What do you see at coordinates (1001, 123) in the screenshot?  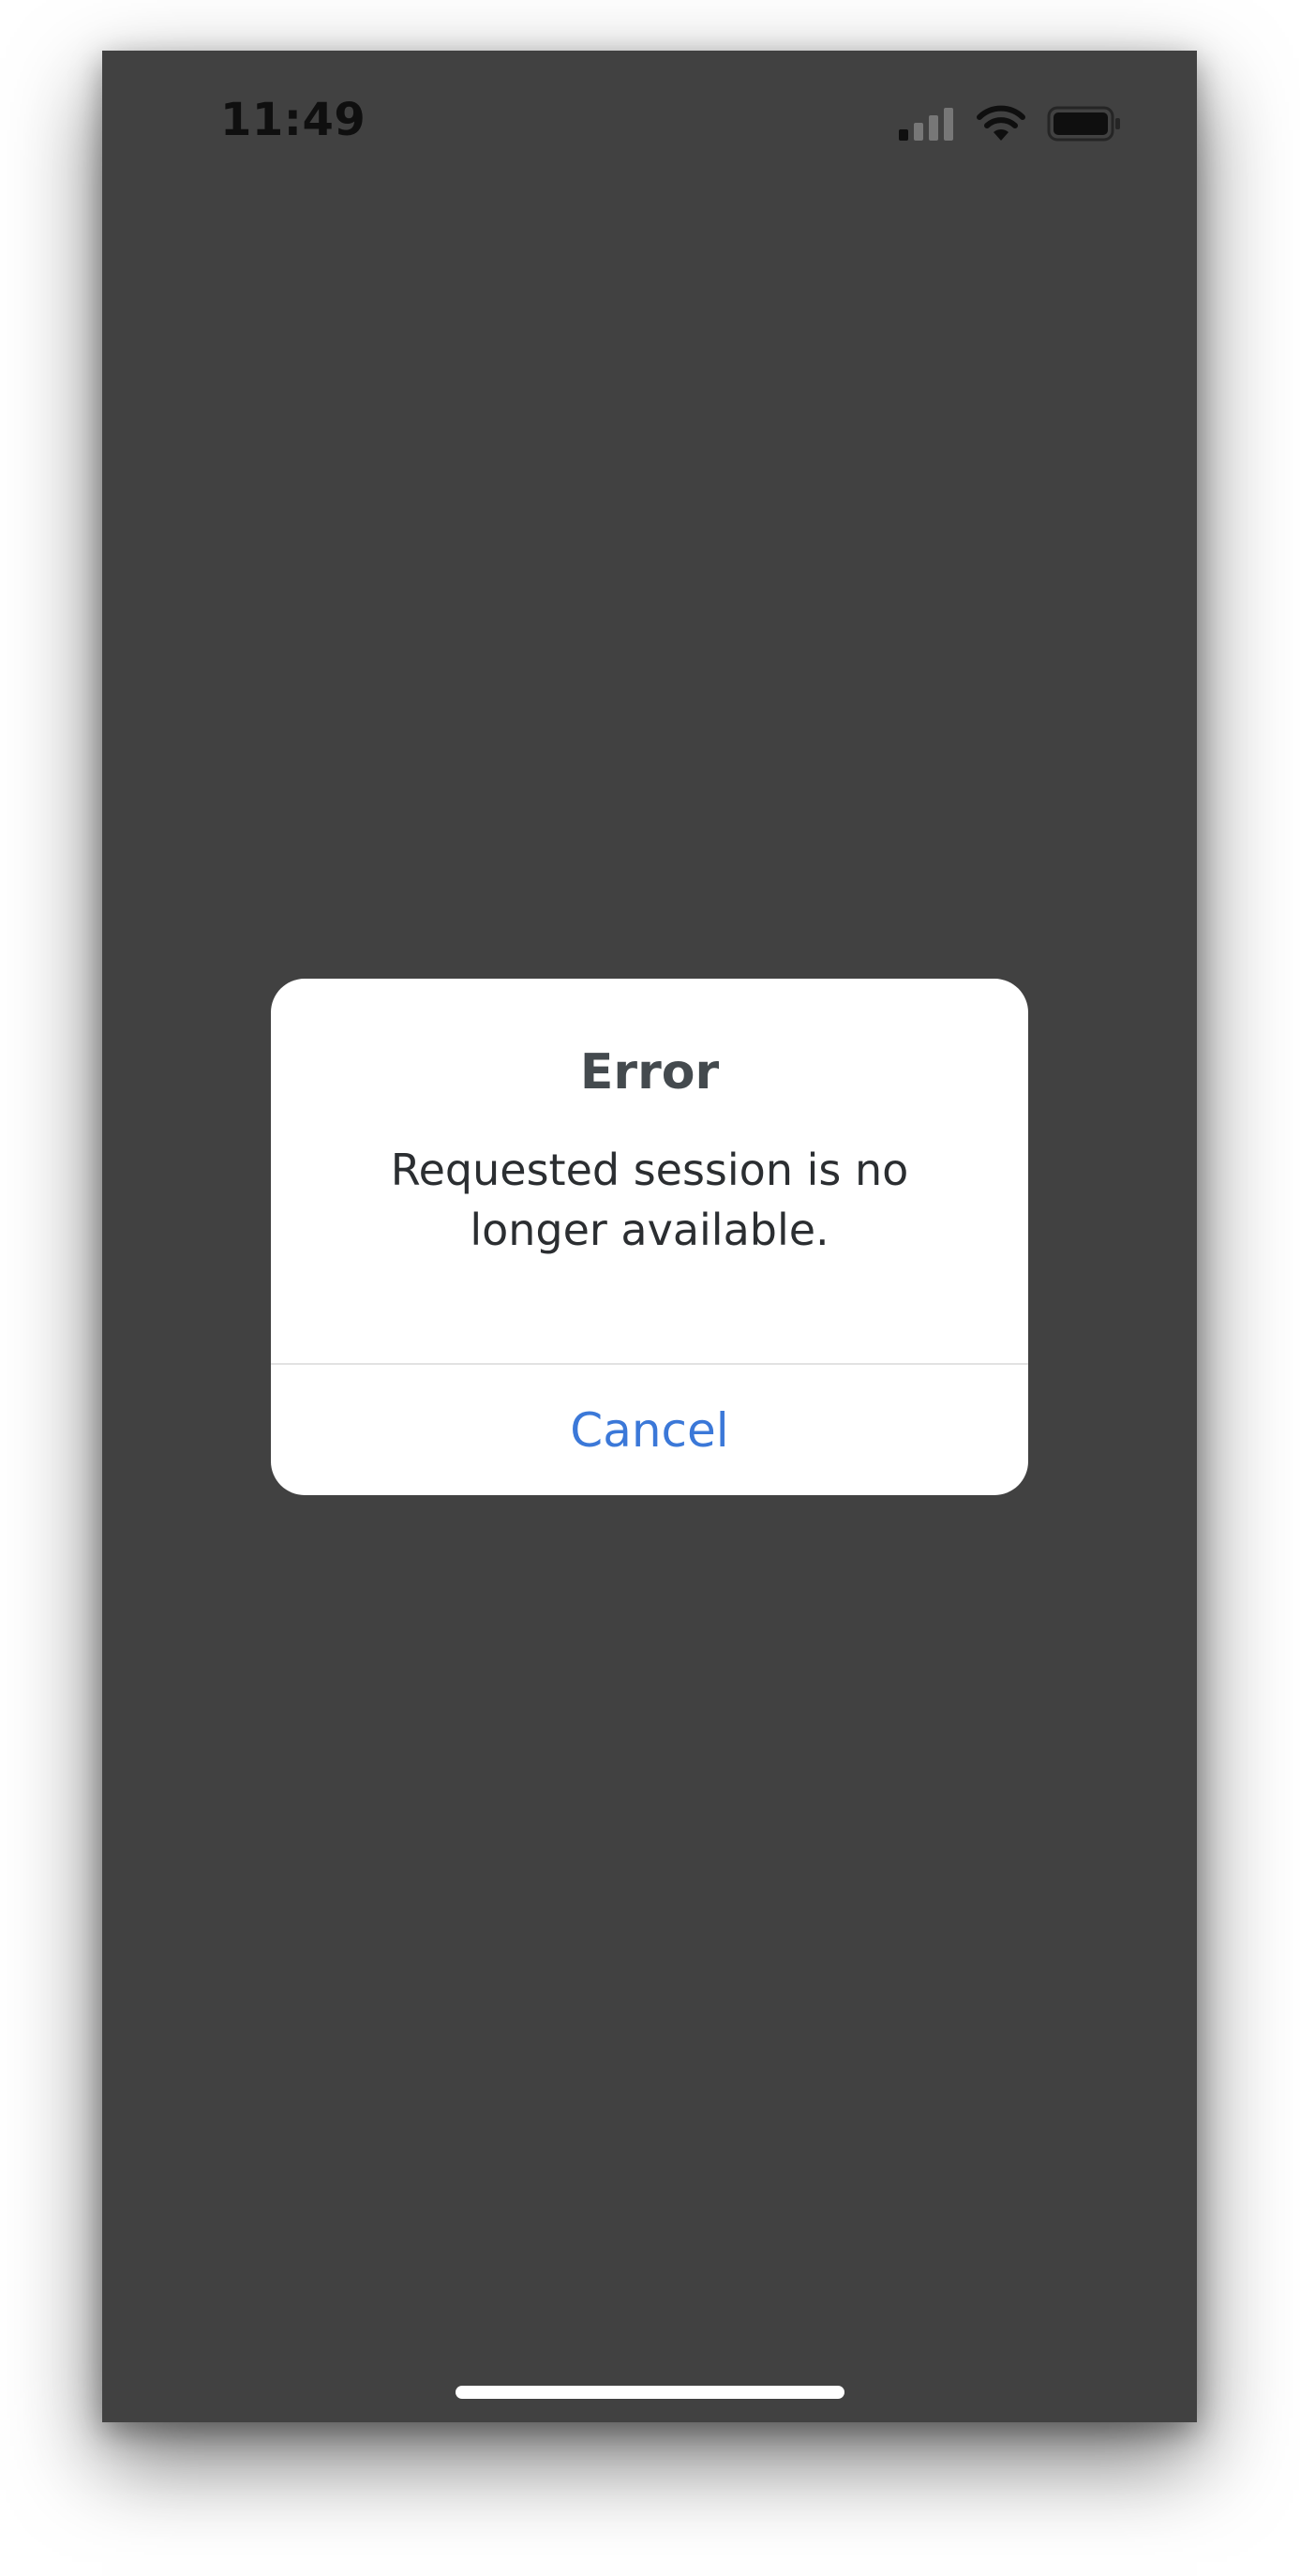 I see `wifi-icon` at bounding box center [1001, 123].